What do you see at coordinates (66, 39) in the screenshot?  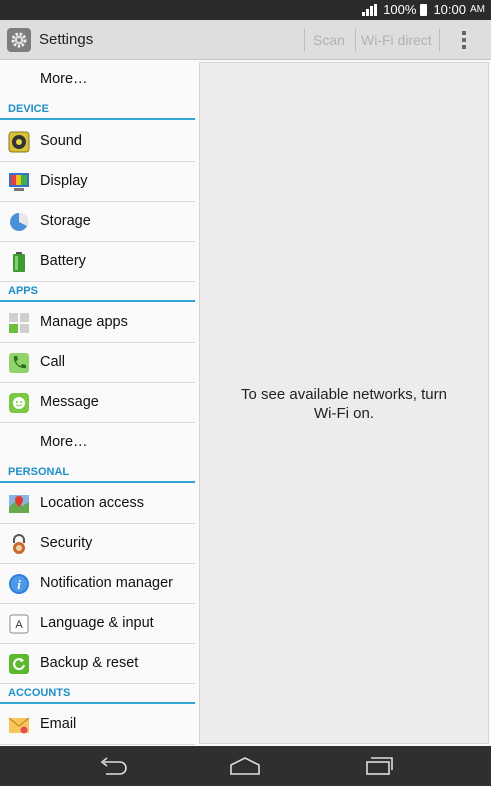 I see `page-title: Settings` at bounding box center [66, 39].